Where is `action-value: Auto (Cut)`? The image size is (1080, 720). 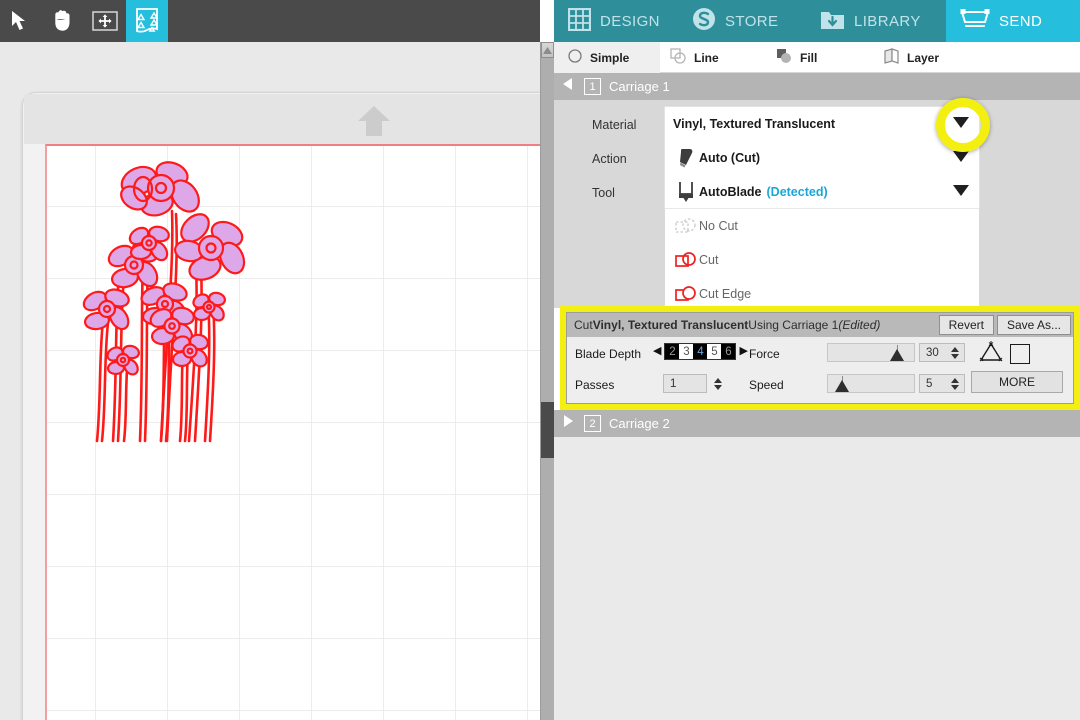 action-value: Auto (Cut) is located at coordinates (730, 158).